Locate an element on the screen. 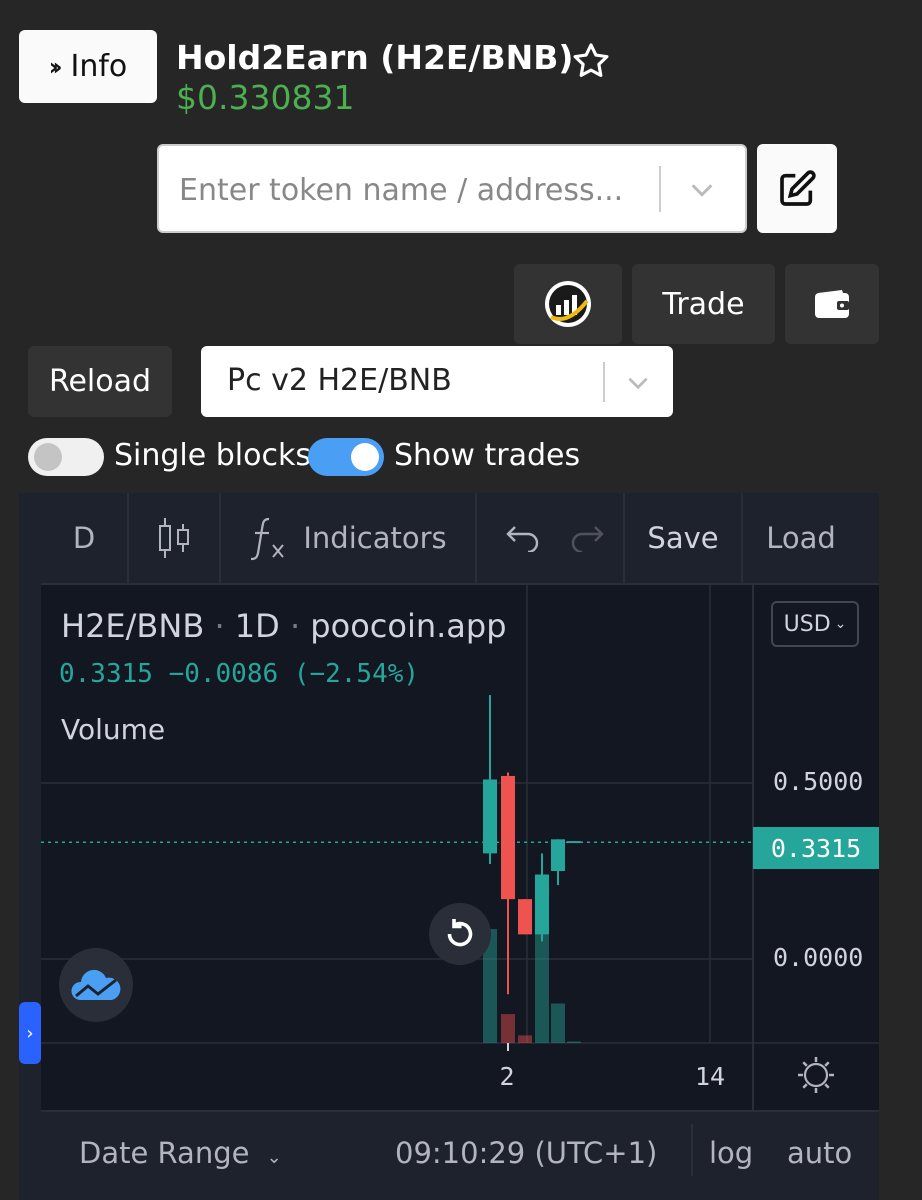 The width and height of the screenshot is (922, 1200). wallet-button is located at coordinates (832, 304).